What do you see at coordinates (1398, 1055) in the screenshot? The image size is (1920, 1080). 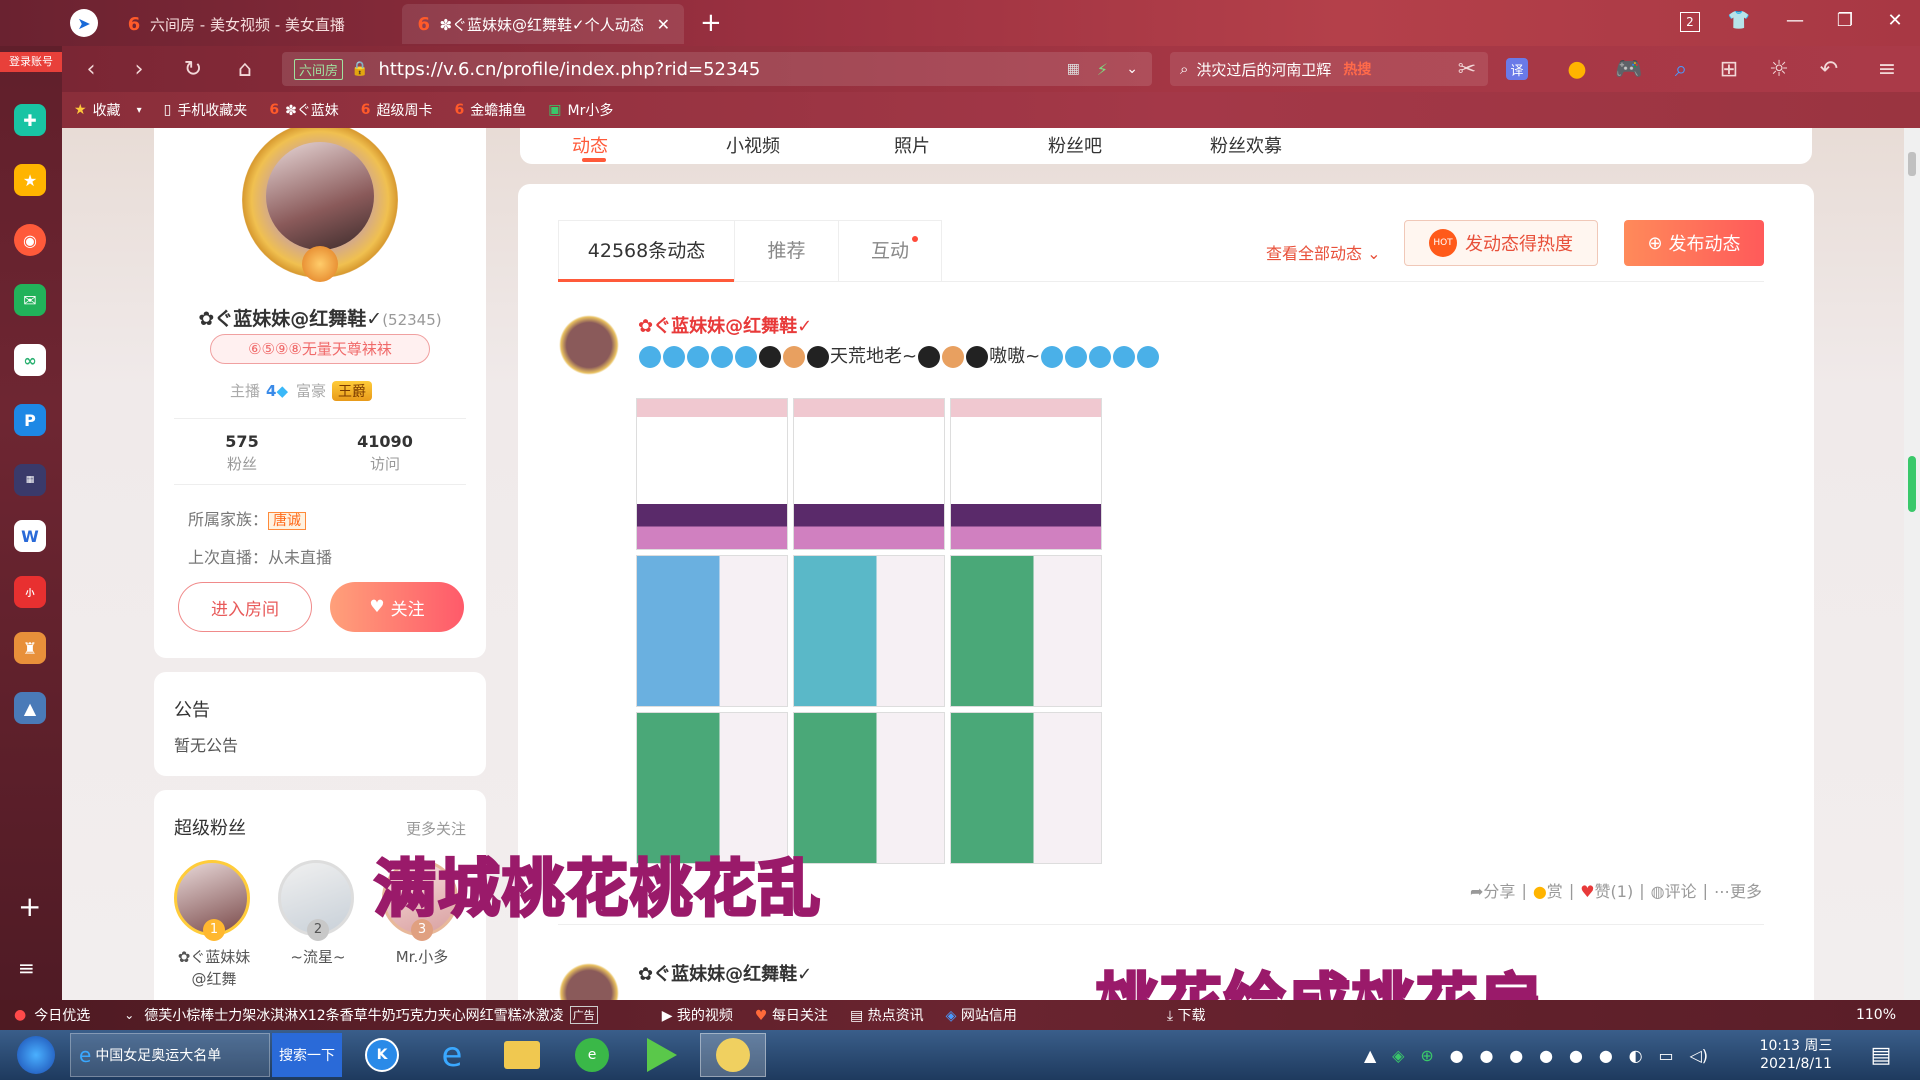 I see `shield-icon: ◈` at bounding box center [1398, 1055].